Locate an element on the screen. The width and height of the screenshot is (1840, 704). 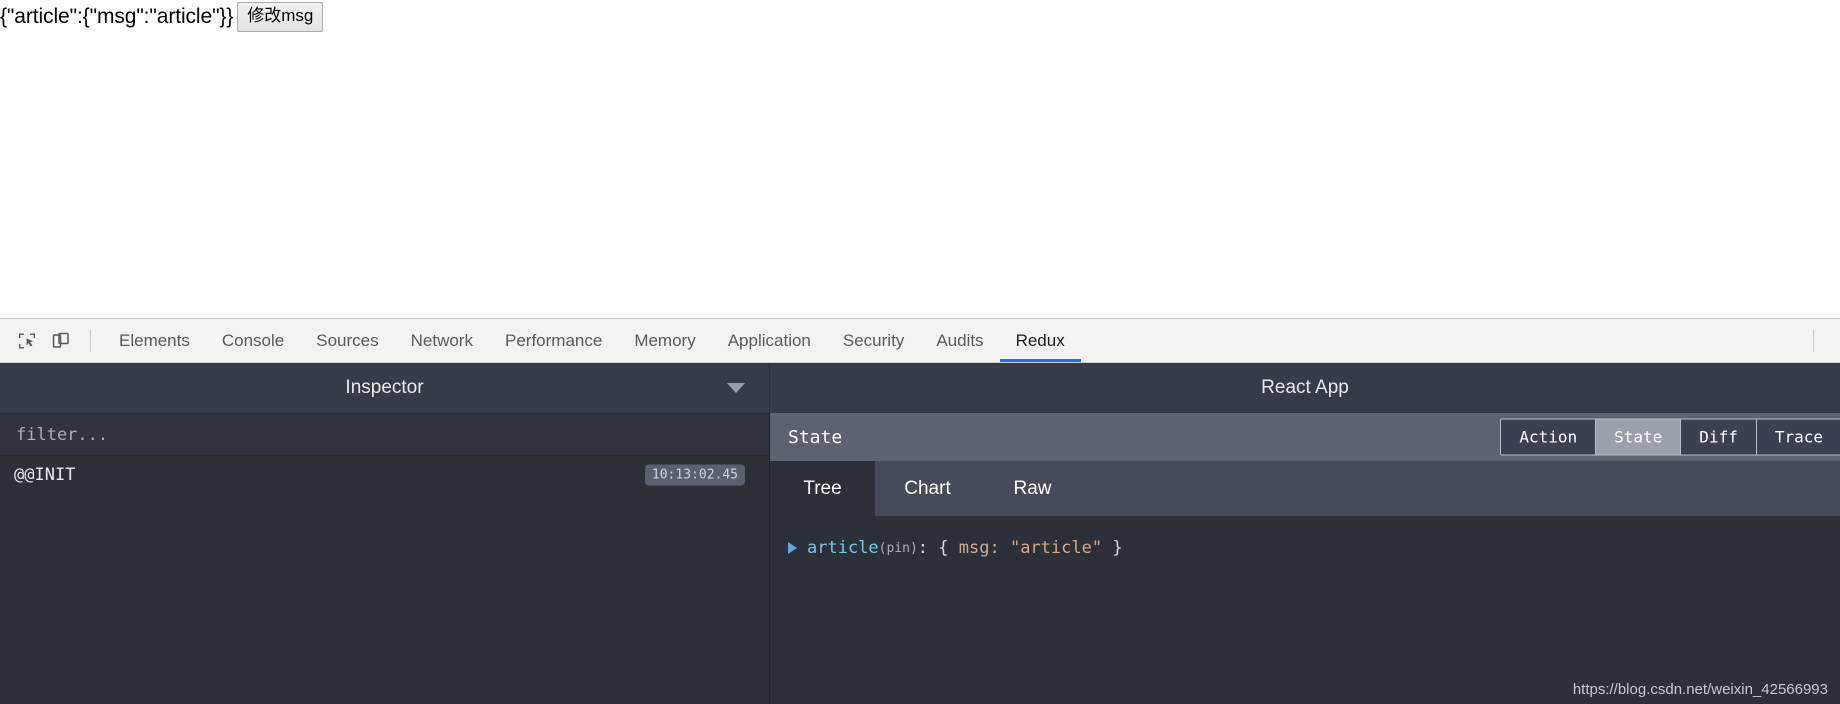
inspect-element-icon is located at coordinates (27, 341).